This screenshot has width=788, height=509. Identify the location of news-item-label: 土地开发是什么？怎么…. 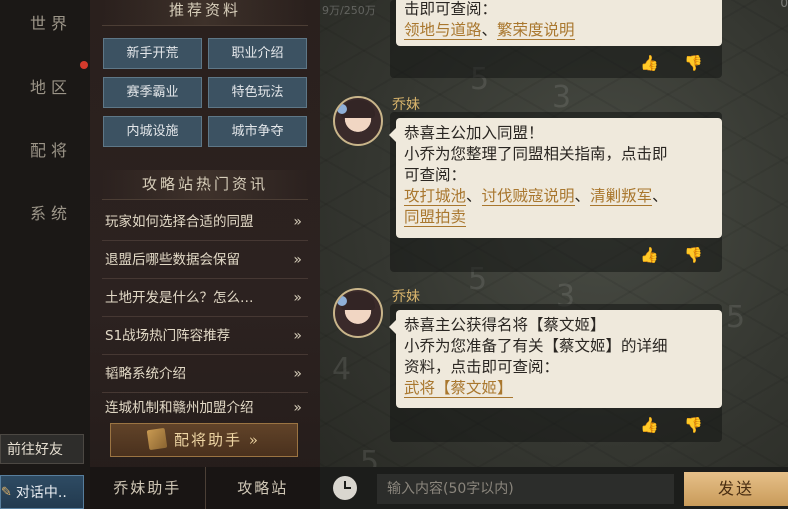
(179, 298).